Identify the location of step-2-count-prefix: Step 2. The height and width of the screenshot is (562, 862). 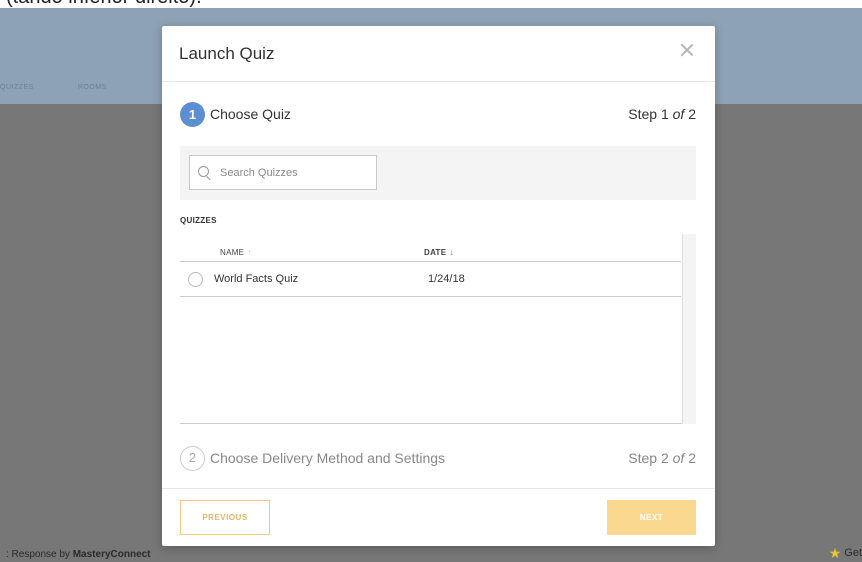
(650, 458).